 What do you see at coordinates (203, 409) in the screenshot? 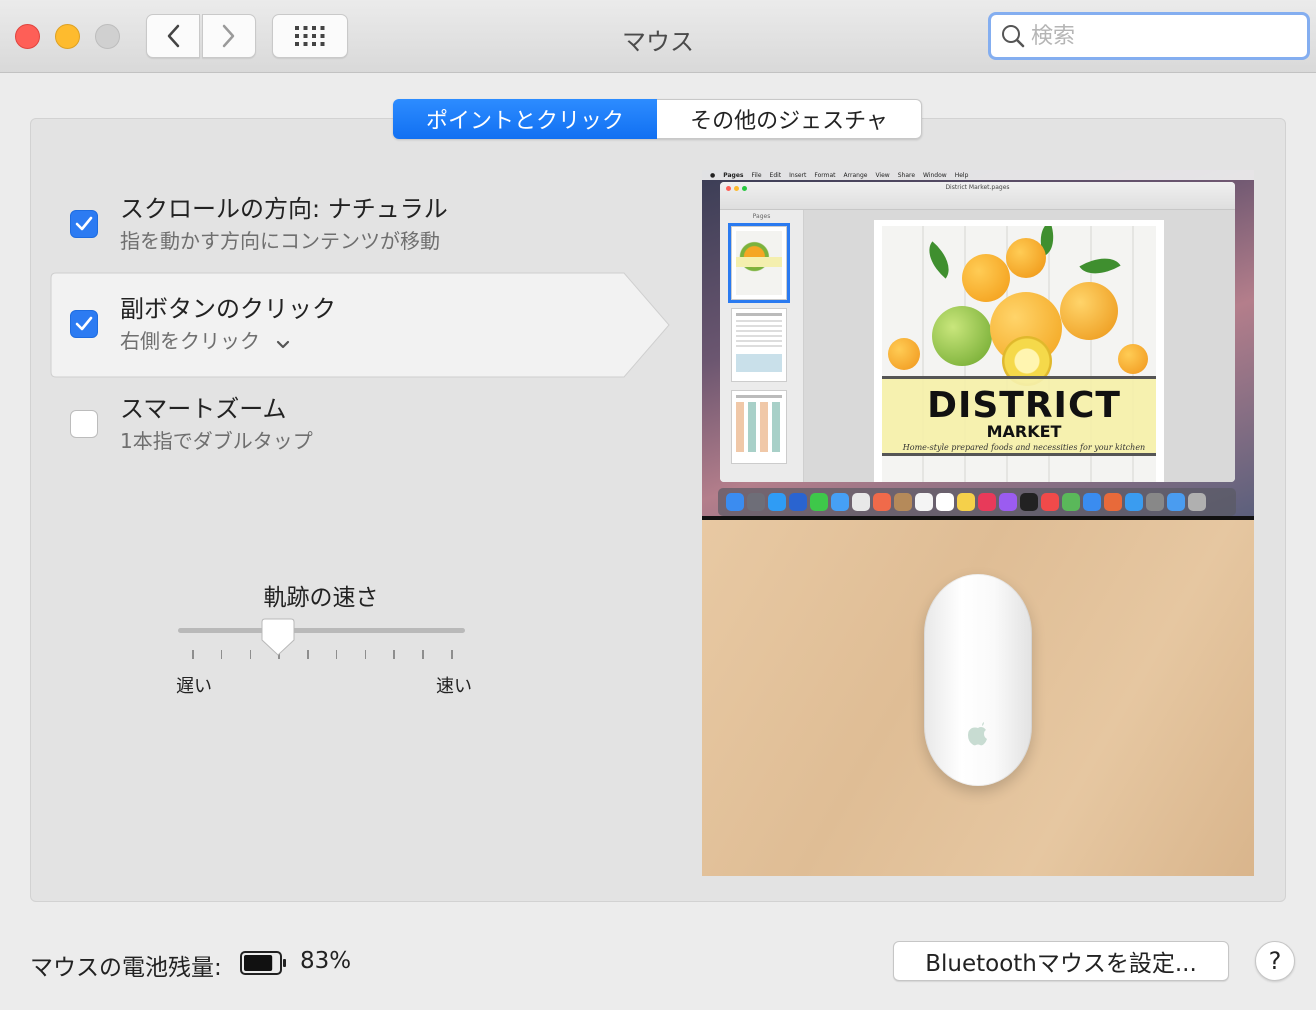
I see `option-title: スマートズーム` at bounding box center [203, 409].